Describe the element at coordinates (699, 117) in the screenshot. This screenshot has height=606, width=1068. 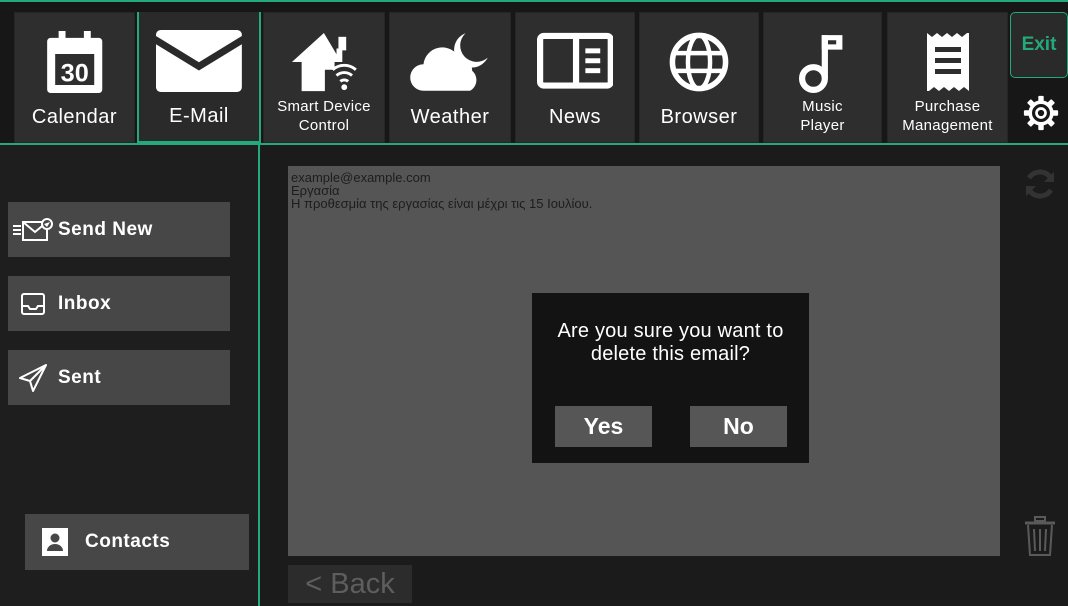
I see `app-label: Browser` at that location.